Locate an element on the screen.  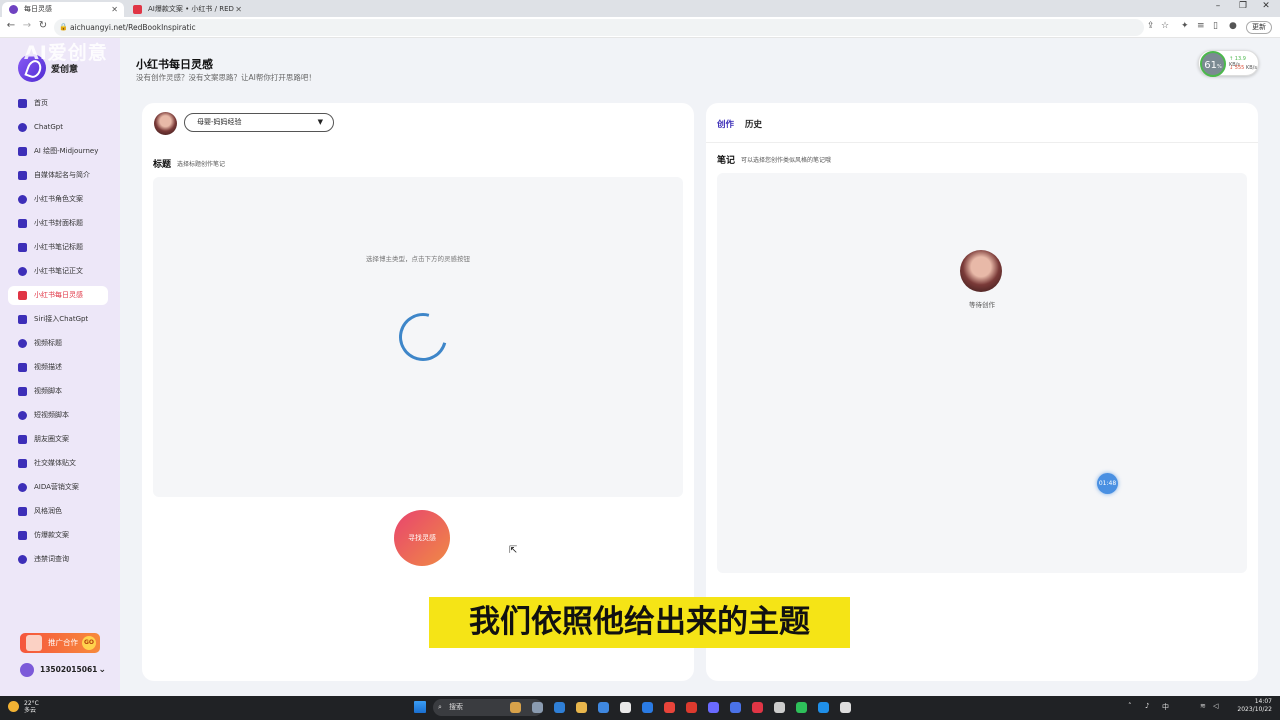
bookmark-star-icon: ☆ is located at coordinates (1165, 26).